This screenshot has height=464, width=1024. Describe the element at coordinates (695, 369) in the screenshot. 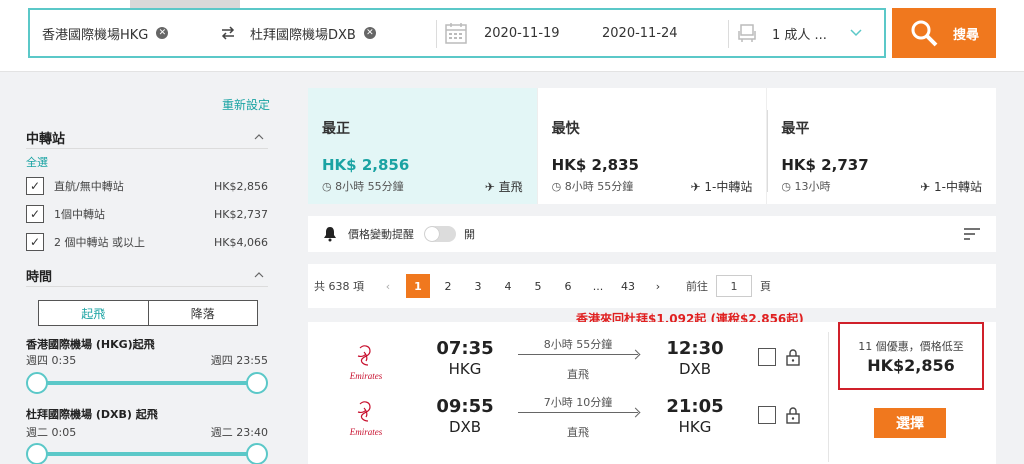

I see `arrival-code: DXB` at that location.